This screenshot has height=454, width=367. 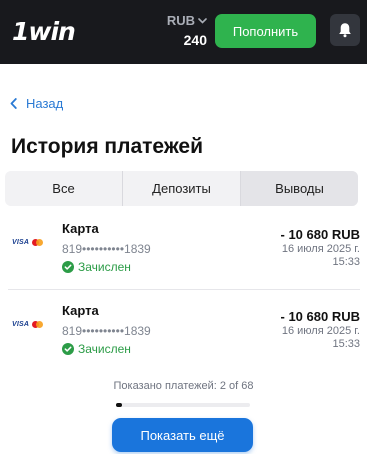 What do you see at coordinates (195, 40) in the screenshot?
I see `balance-amount: 240` at bounding box center [195, 40].